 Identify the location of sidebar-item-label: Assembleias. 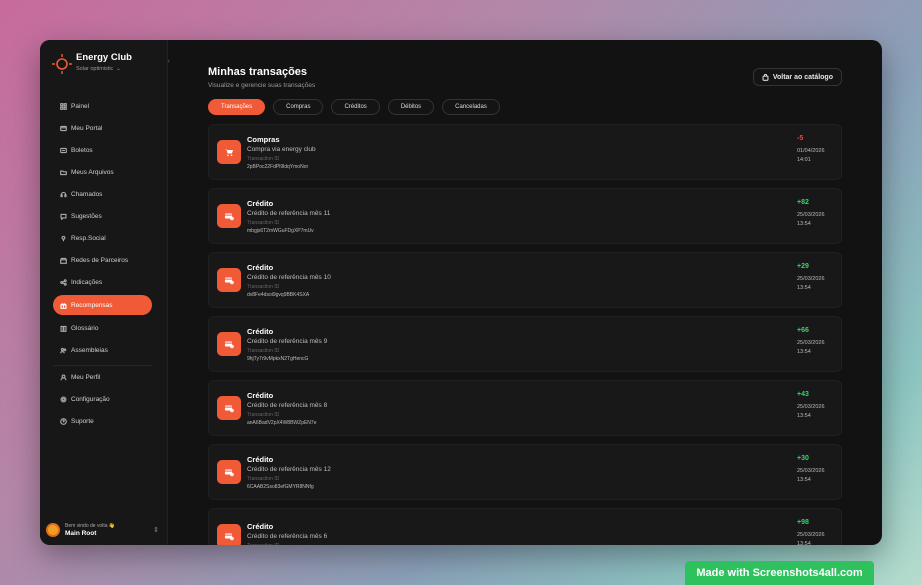
(89, 350).